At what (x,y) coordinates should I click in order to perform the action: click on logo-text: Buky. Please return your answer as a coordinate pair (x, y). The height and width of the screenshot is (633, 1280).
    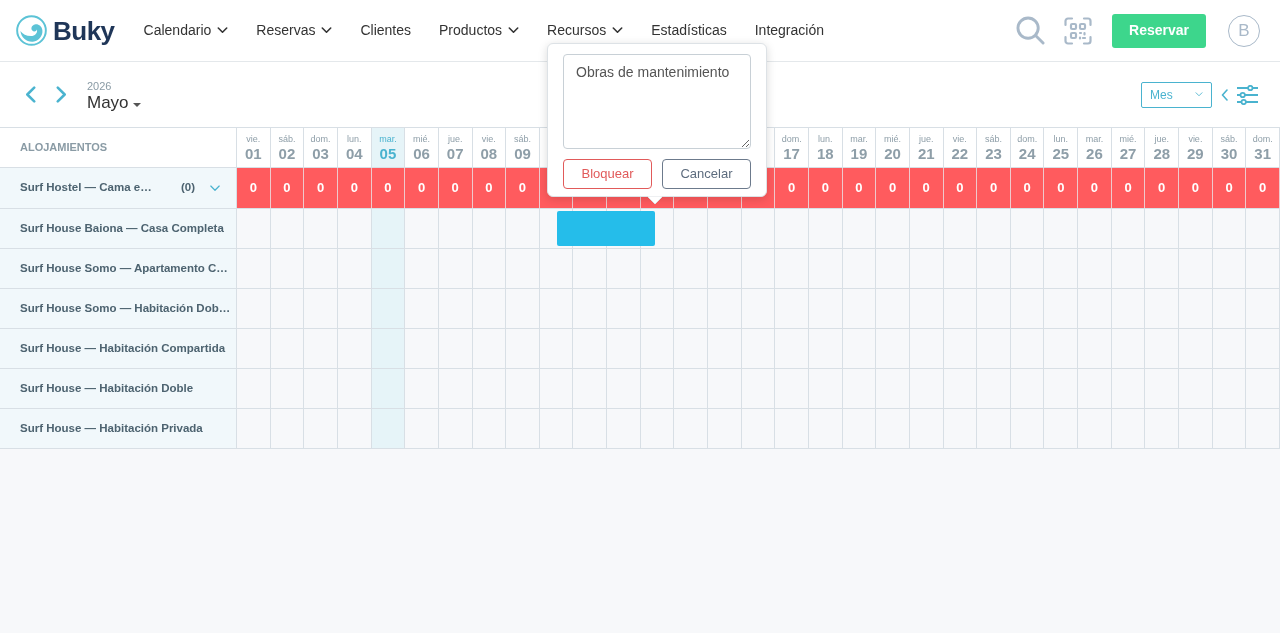
    Looking at the image, I should click on (84, 30).